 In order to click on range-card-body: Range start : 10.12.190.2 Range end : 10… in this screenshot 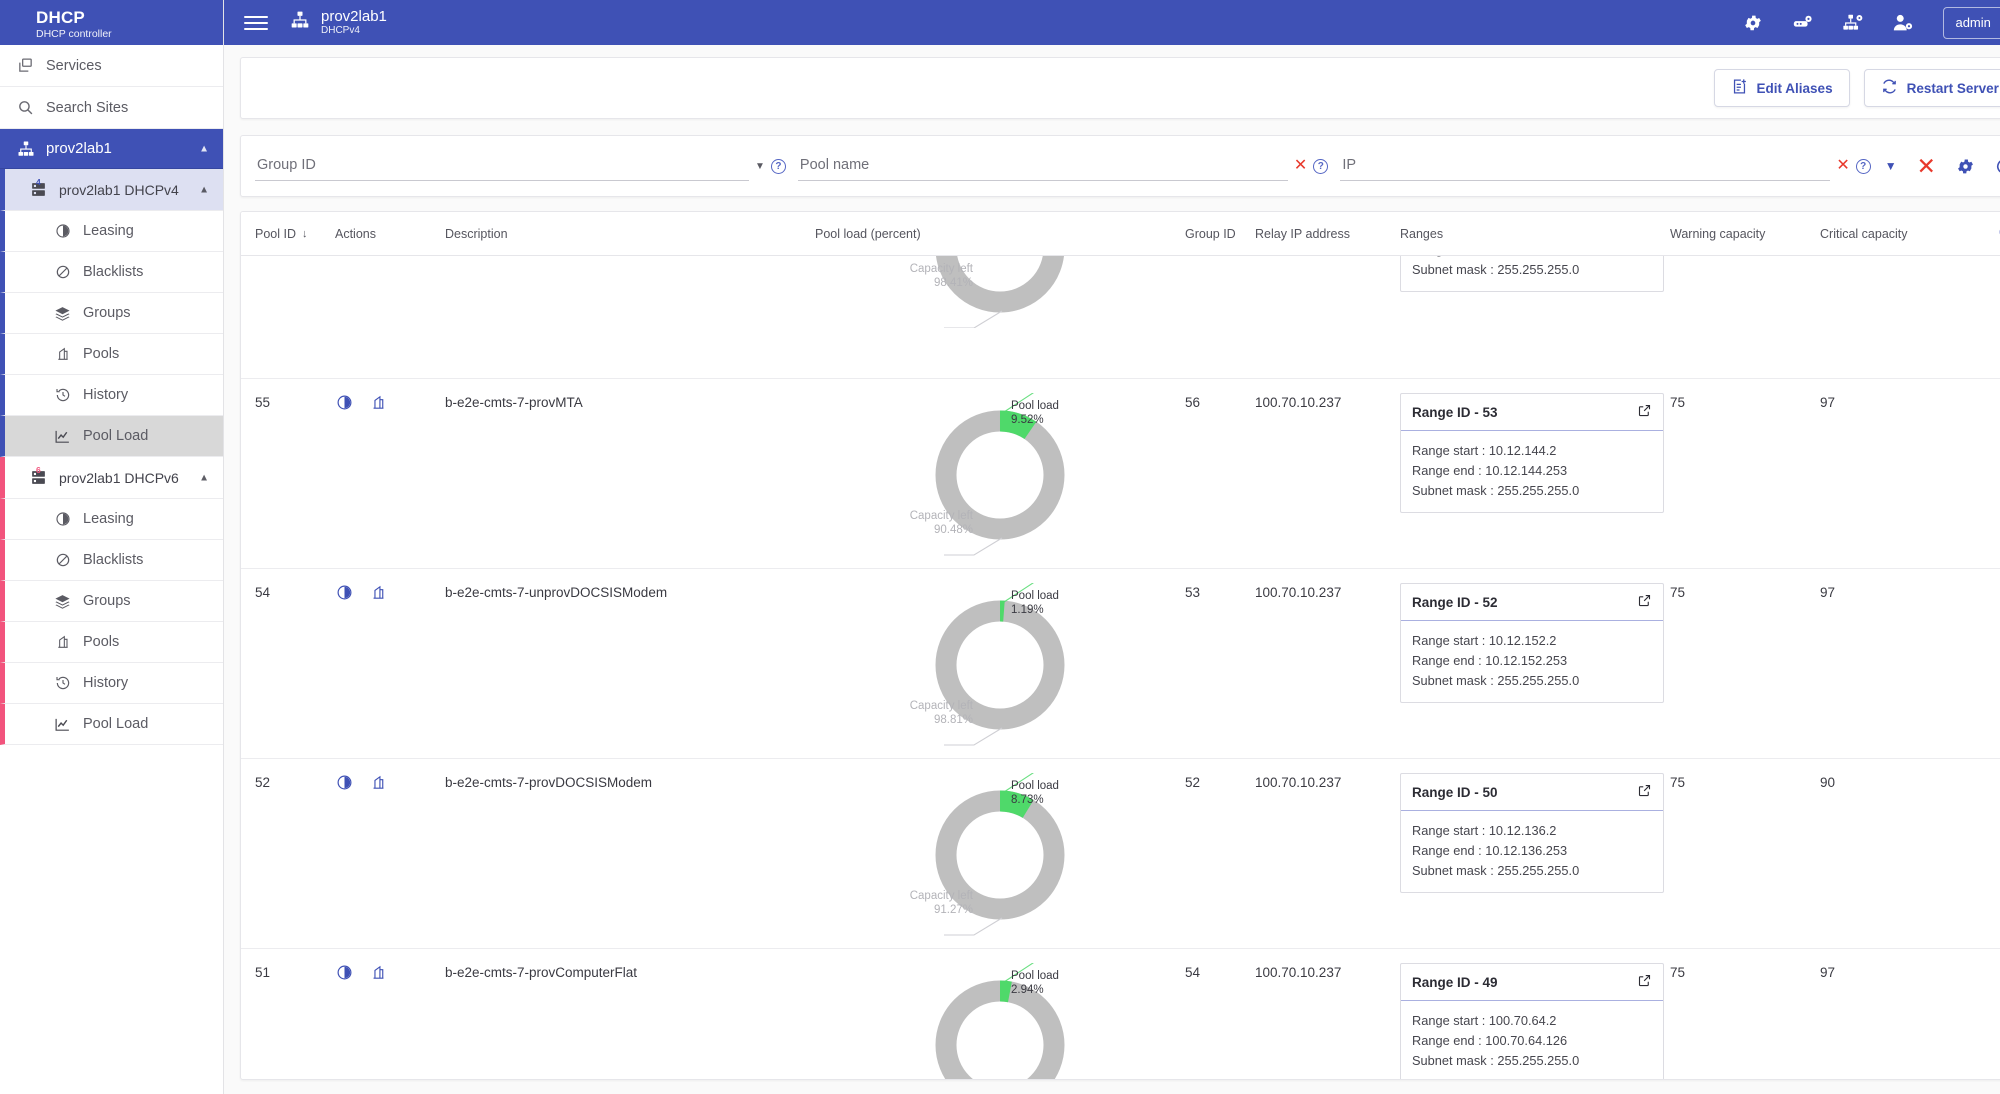, I will do `click(1532, 273)`.